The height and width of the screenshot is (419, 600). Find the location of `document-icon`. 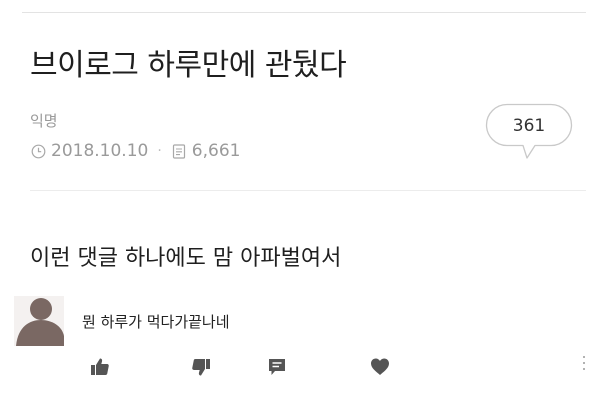

document-icon is located at coordinates (179, 151).